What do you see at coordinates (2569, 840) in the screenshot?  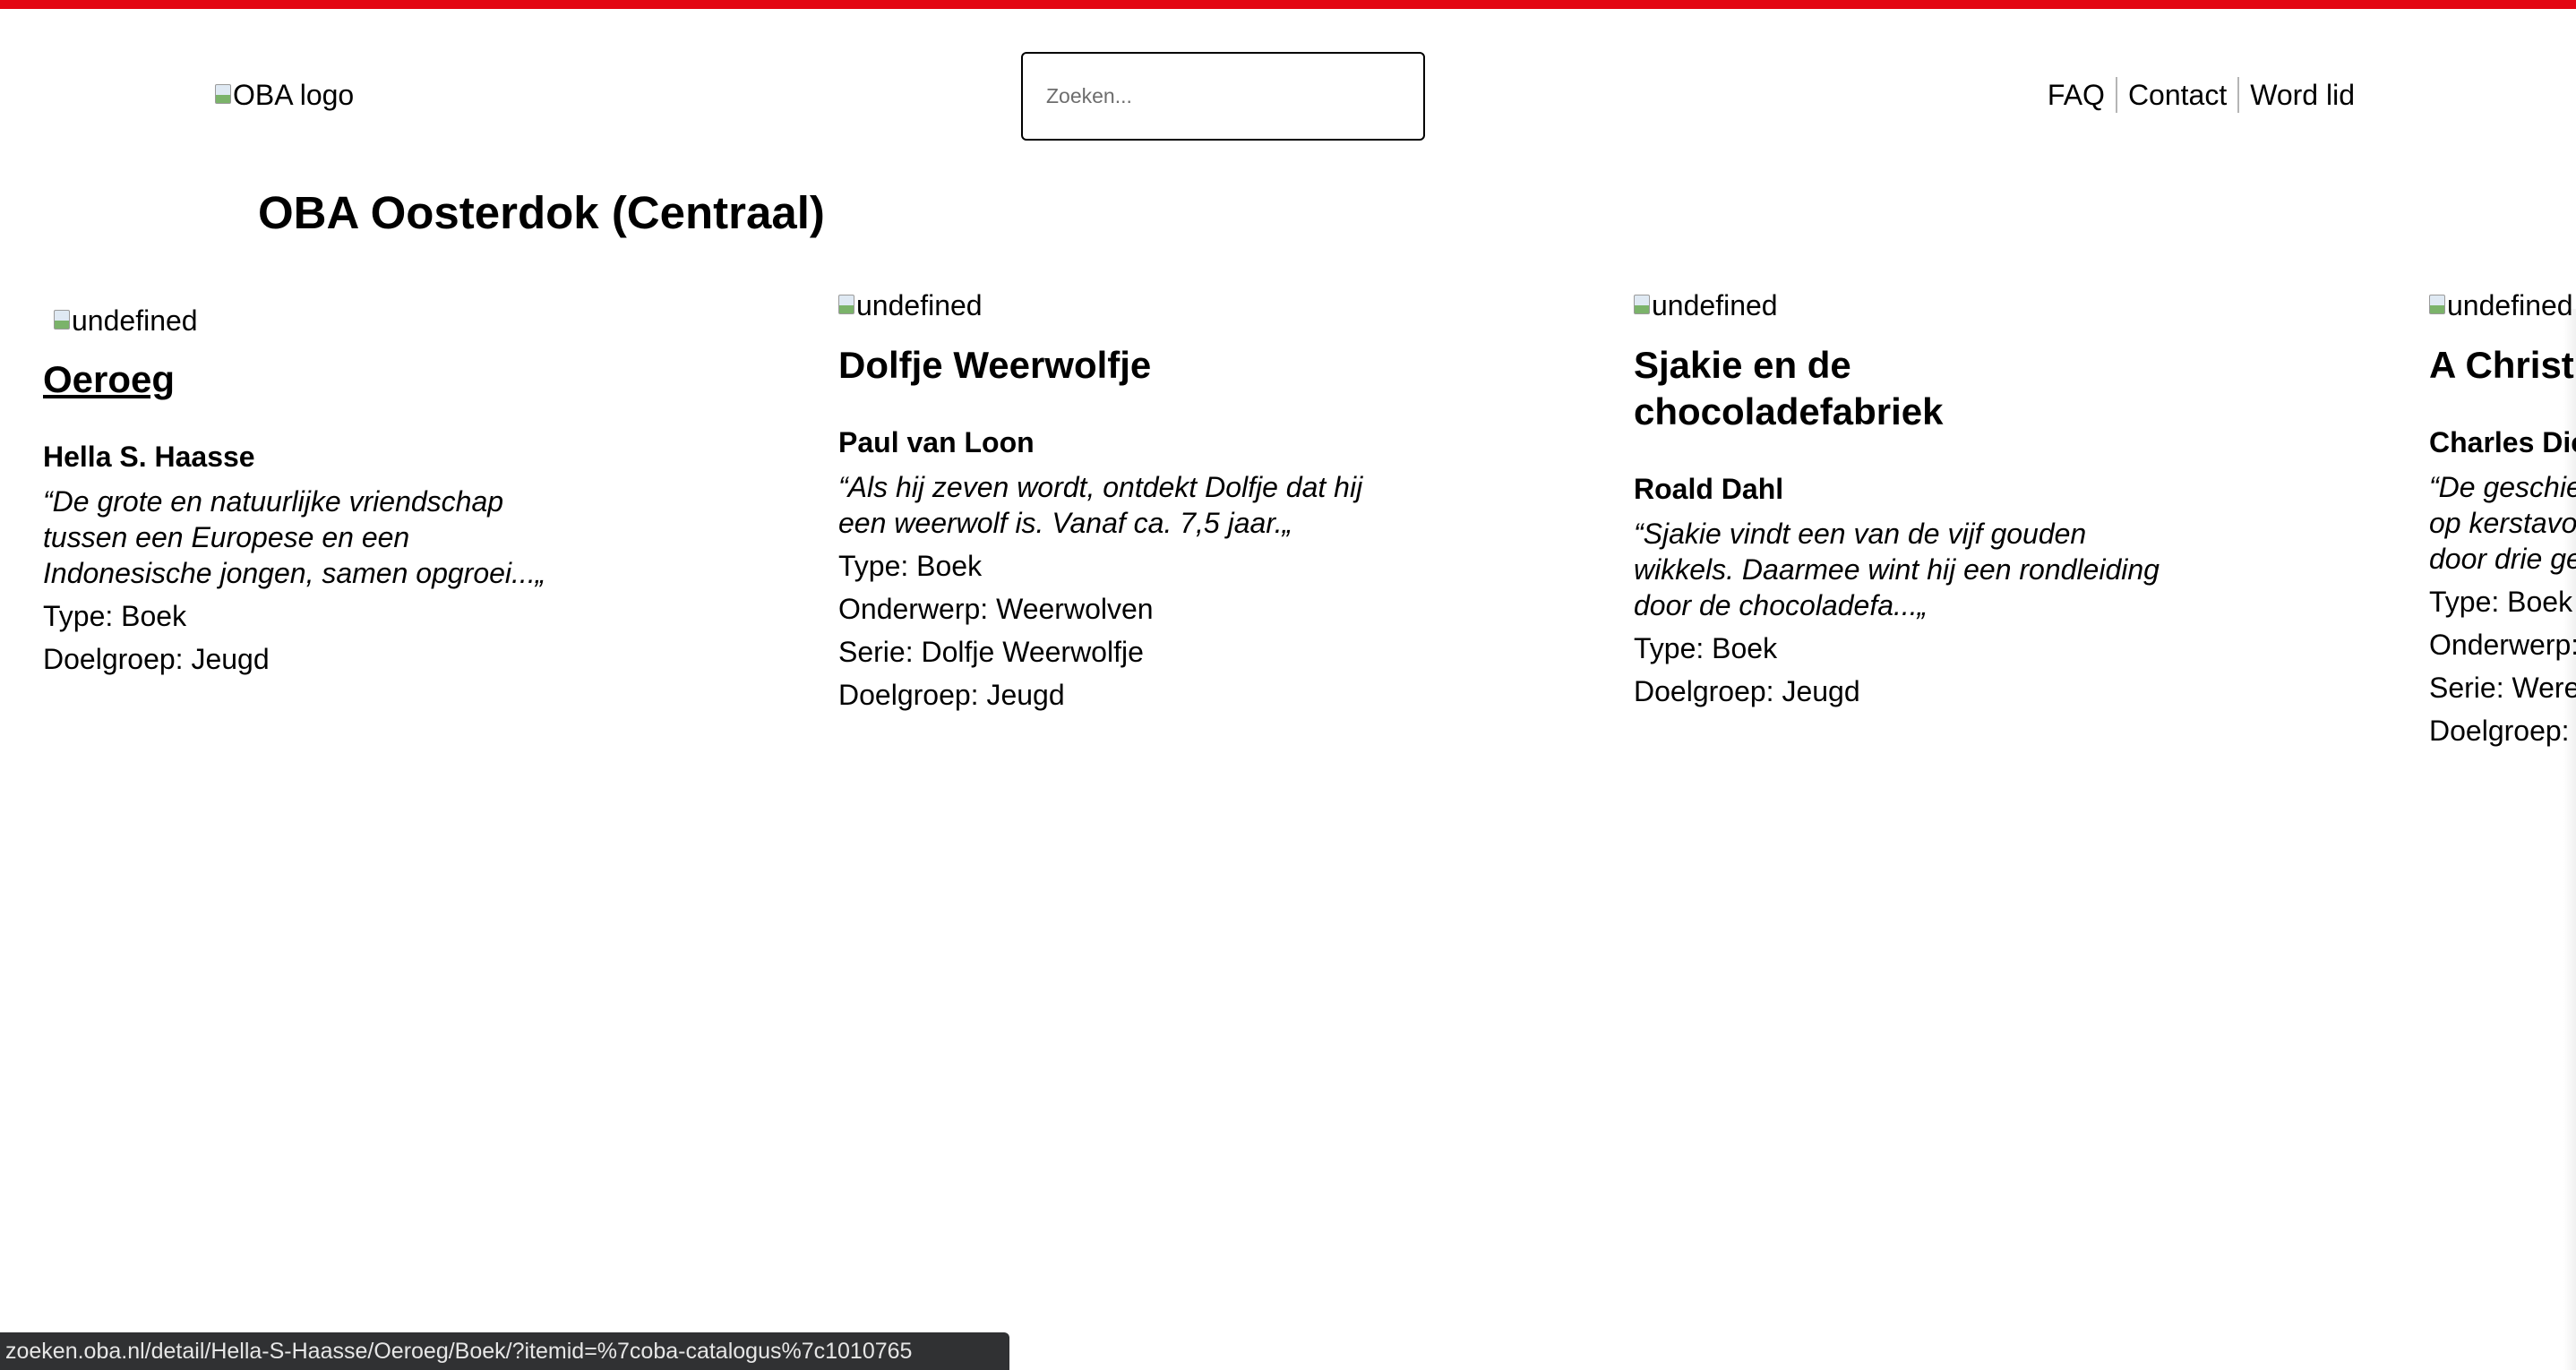 I see `horizontal-scroll-edge` at bounding box center [2569, 840].